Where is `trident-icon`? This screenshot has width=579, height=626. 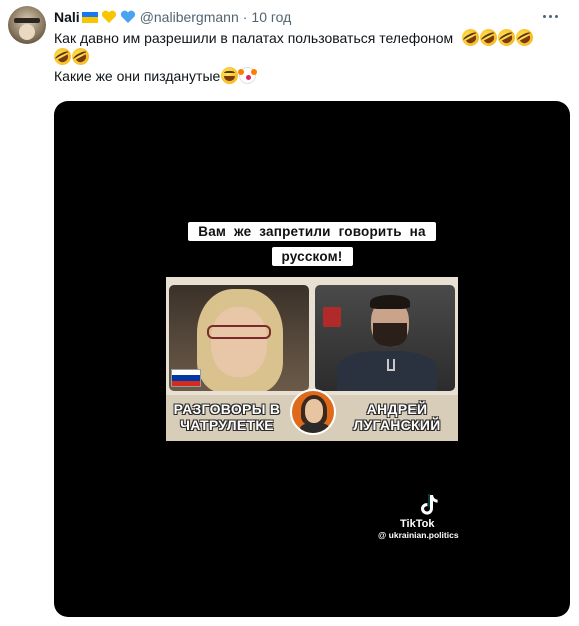 trident-icon is located at coordinates (391, 365).